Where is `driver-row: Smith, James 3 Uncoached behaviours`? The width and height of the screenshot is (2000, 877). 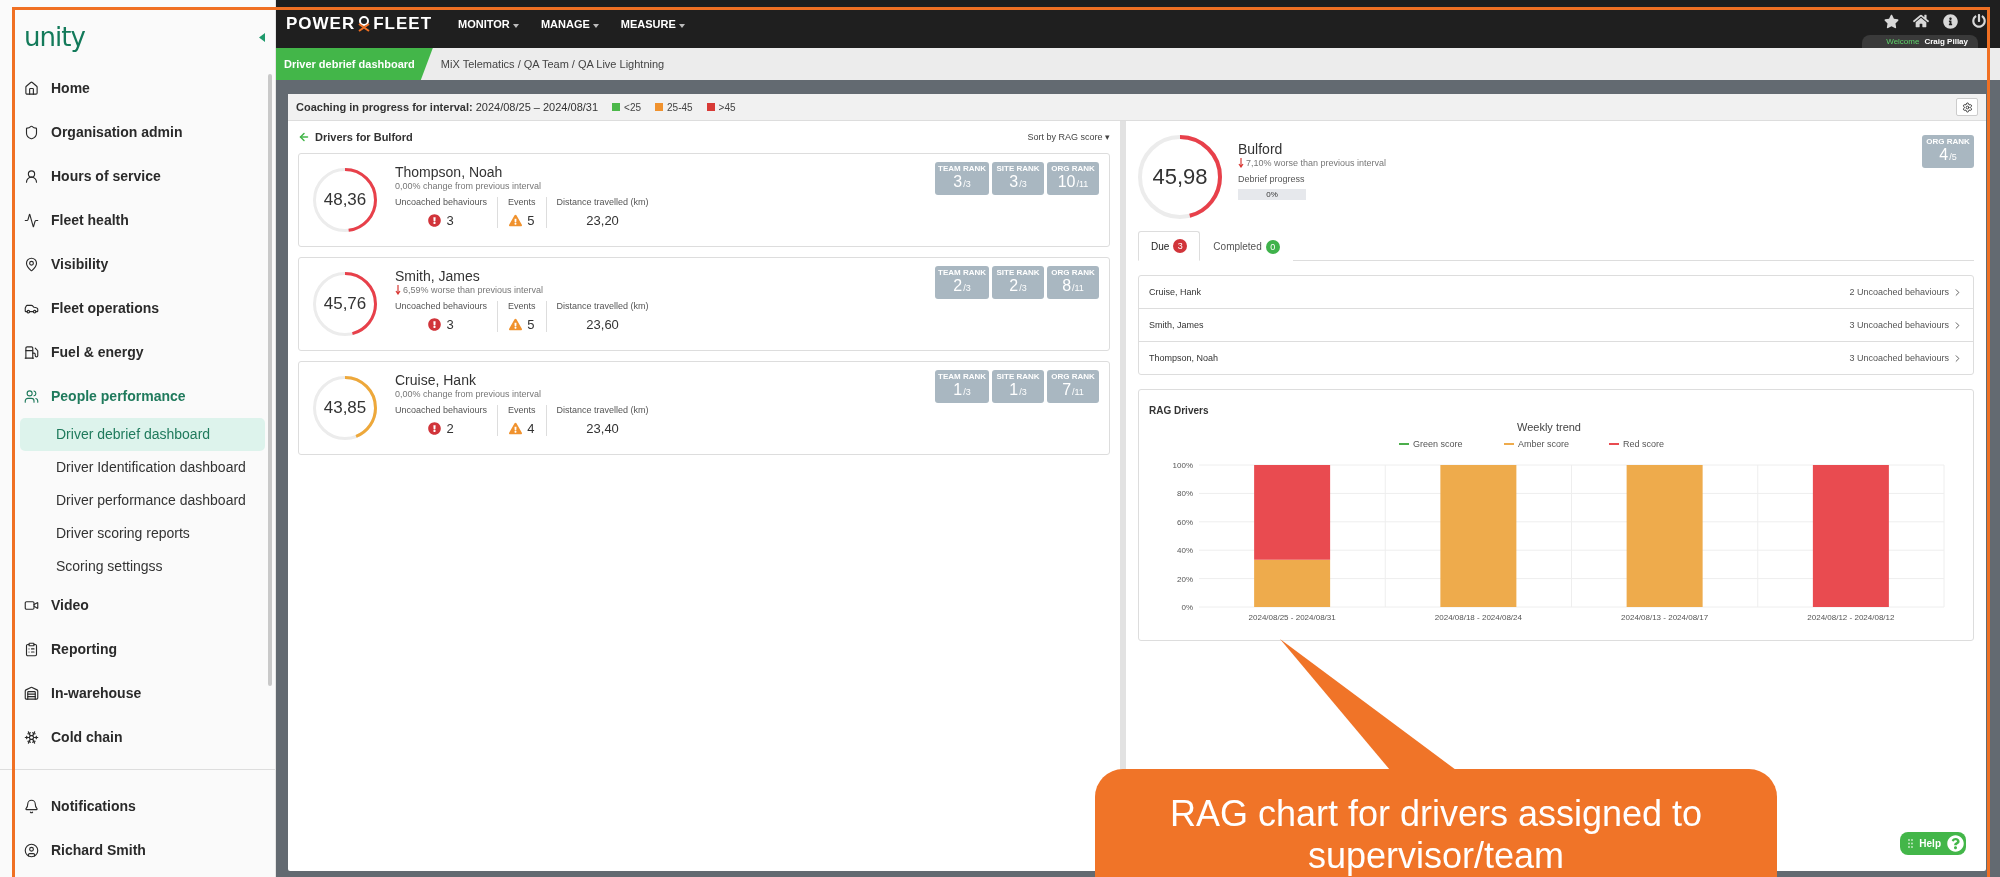
driver-row: Smith, James 3 Uncoached behaviours is located at coordinates (1556, 324).